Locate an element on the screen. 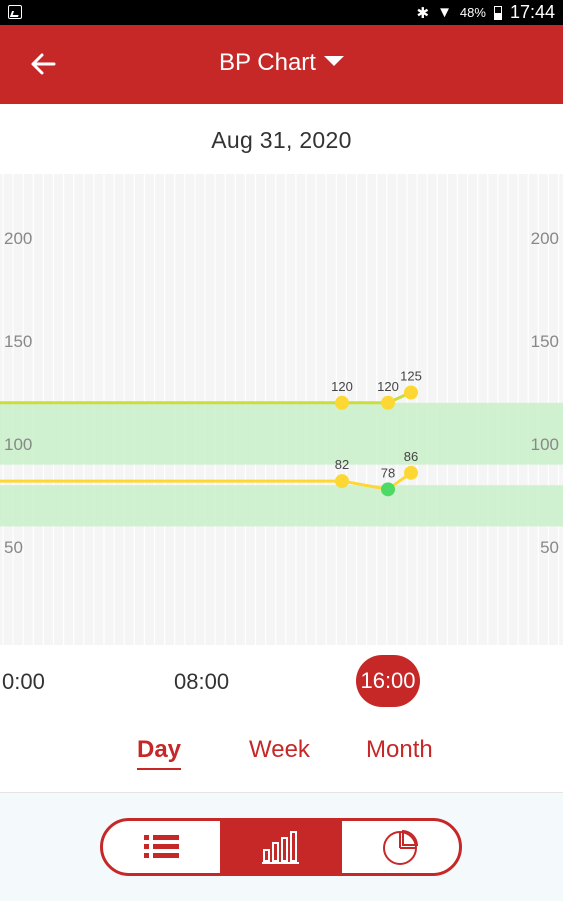  battery-icon is located at coordinates (497, 12).